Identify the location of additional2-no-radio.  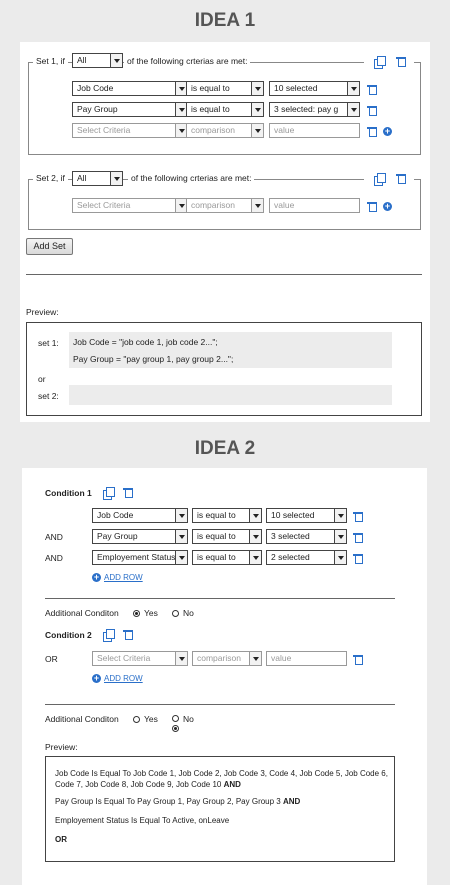
(175, 718).